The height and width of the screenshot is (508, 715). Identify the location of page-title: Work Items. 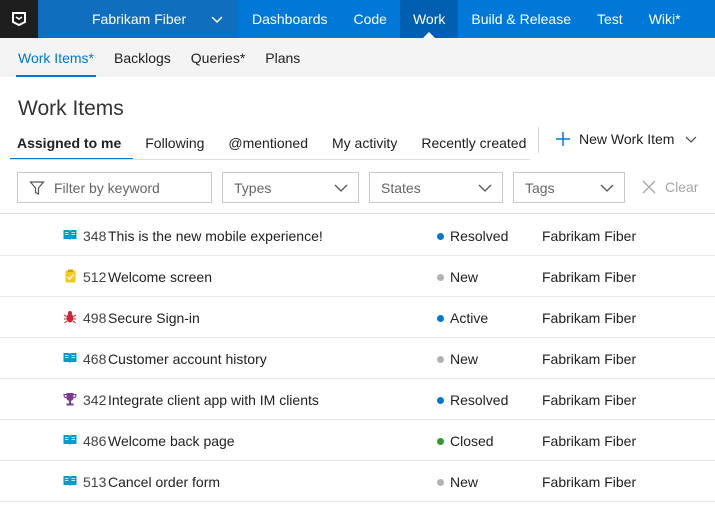
(71, 108).